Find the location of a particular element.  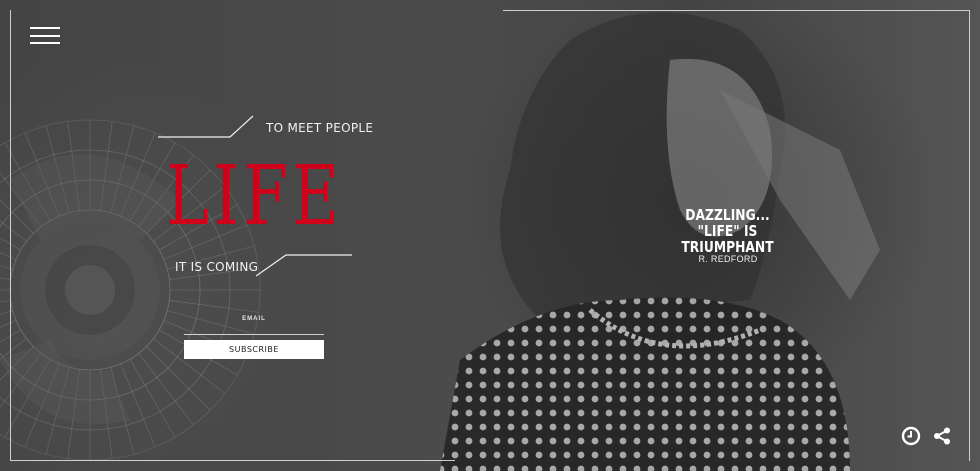

quote-text: DAZZLING... "LIFE" IS TRIUMPHANT is located at coordinates (728, 231).